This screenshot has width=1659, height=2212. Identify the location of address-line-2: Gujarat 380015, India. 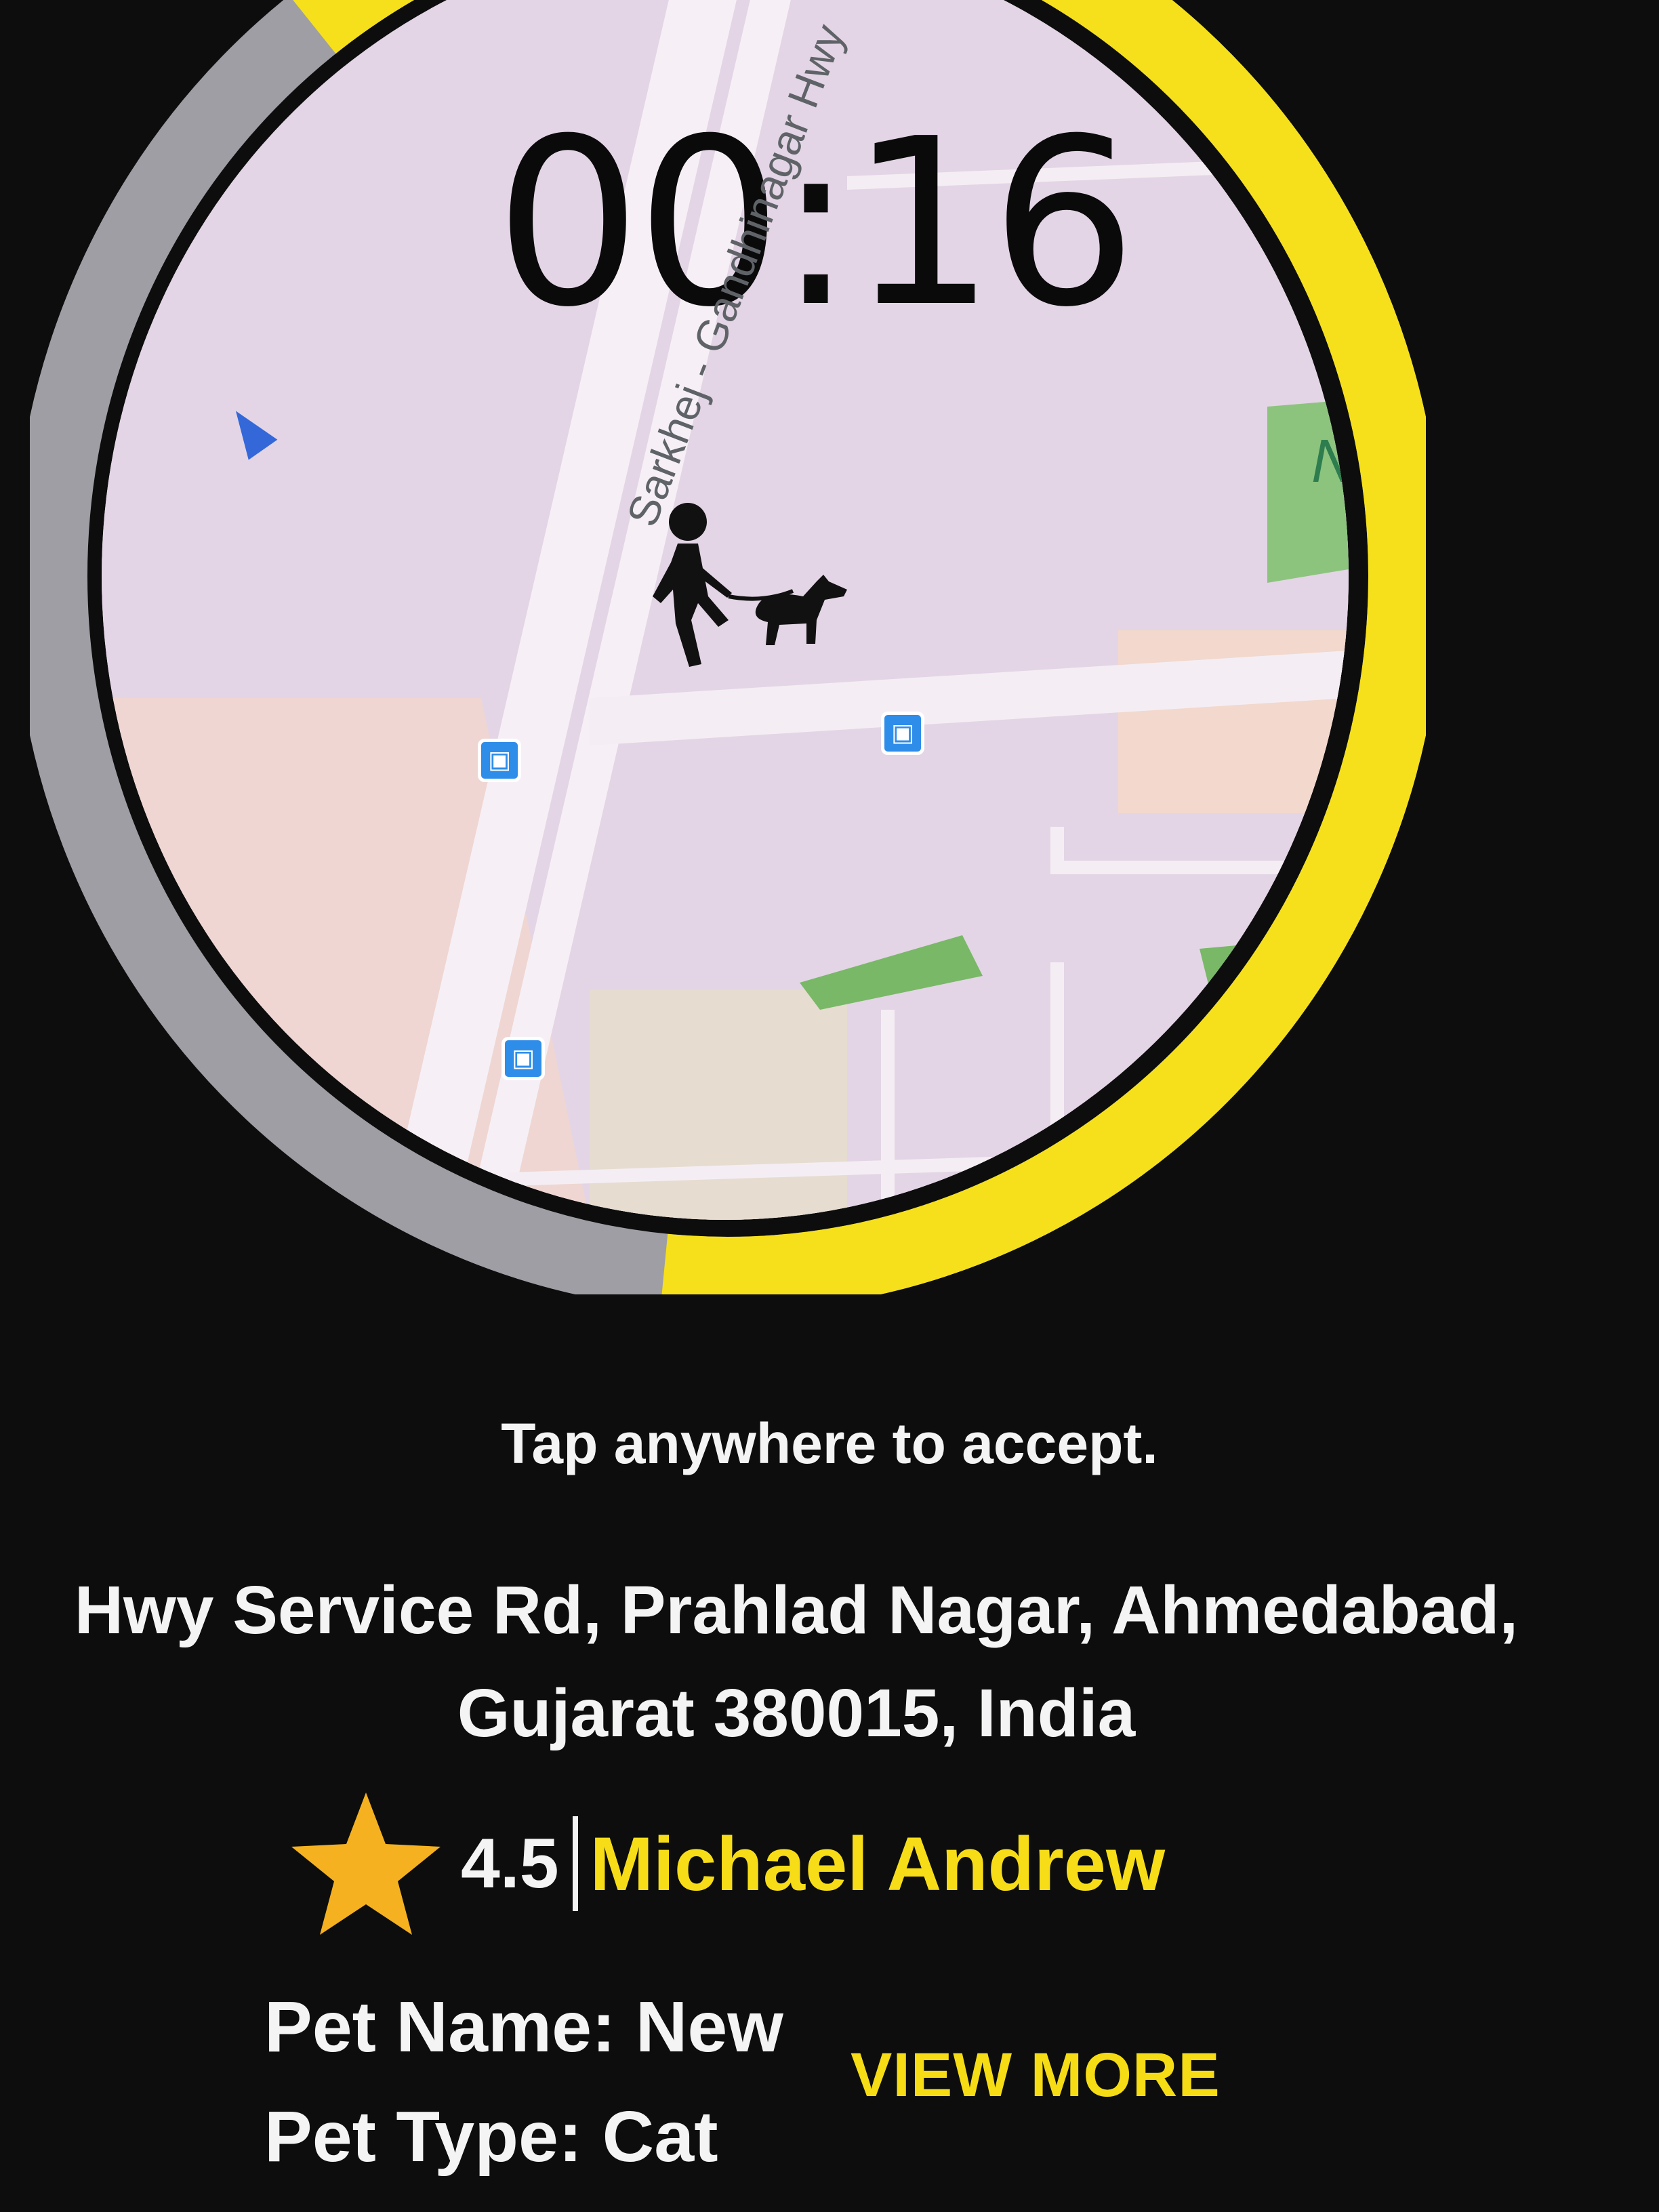
(796, 1713).